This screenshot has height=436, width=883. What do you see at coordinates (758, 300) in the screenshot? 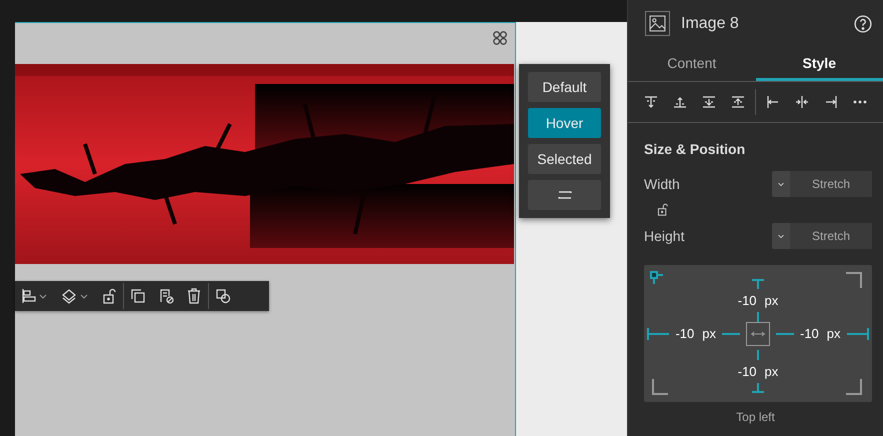
I see `top-offset-field: -10 px` at bounding box center [758, 300].